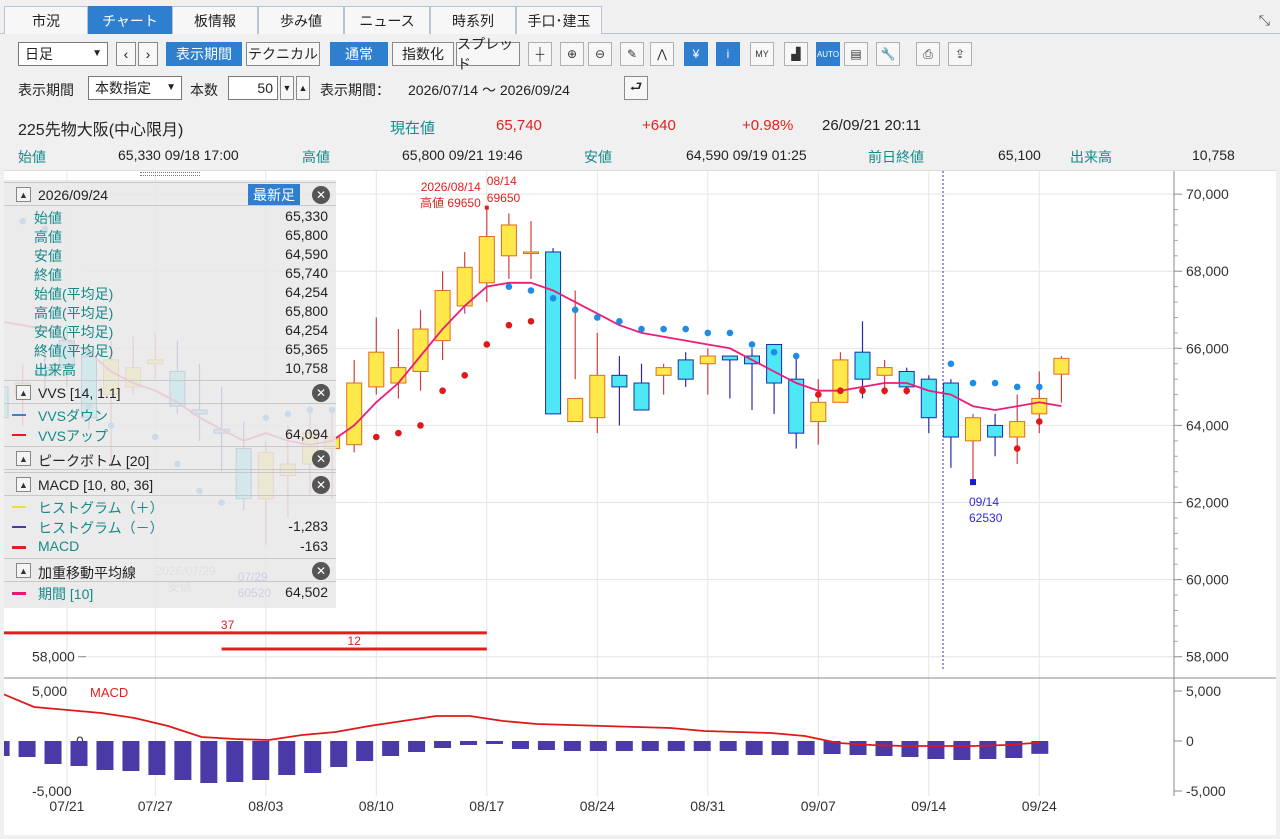  I want to click on count-down-button: ▼, so click(287, 88).